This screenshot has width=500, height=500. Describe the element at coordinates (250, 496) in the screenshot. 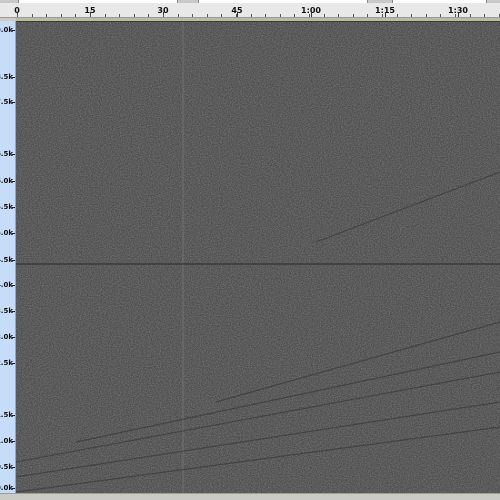

I see `clip-bottom-border` at that location.